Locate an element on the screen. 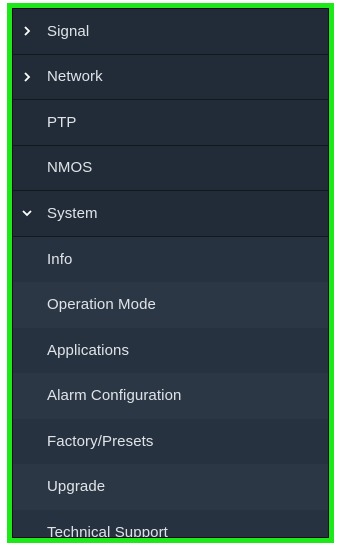 This screenshot has width=340, height=546. menu-item-network: Network is located at coordinates (170, 77).